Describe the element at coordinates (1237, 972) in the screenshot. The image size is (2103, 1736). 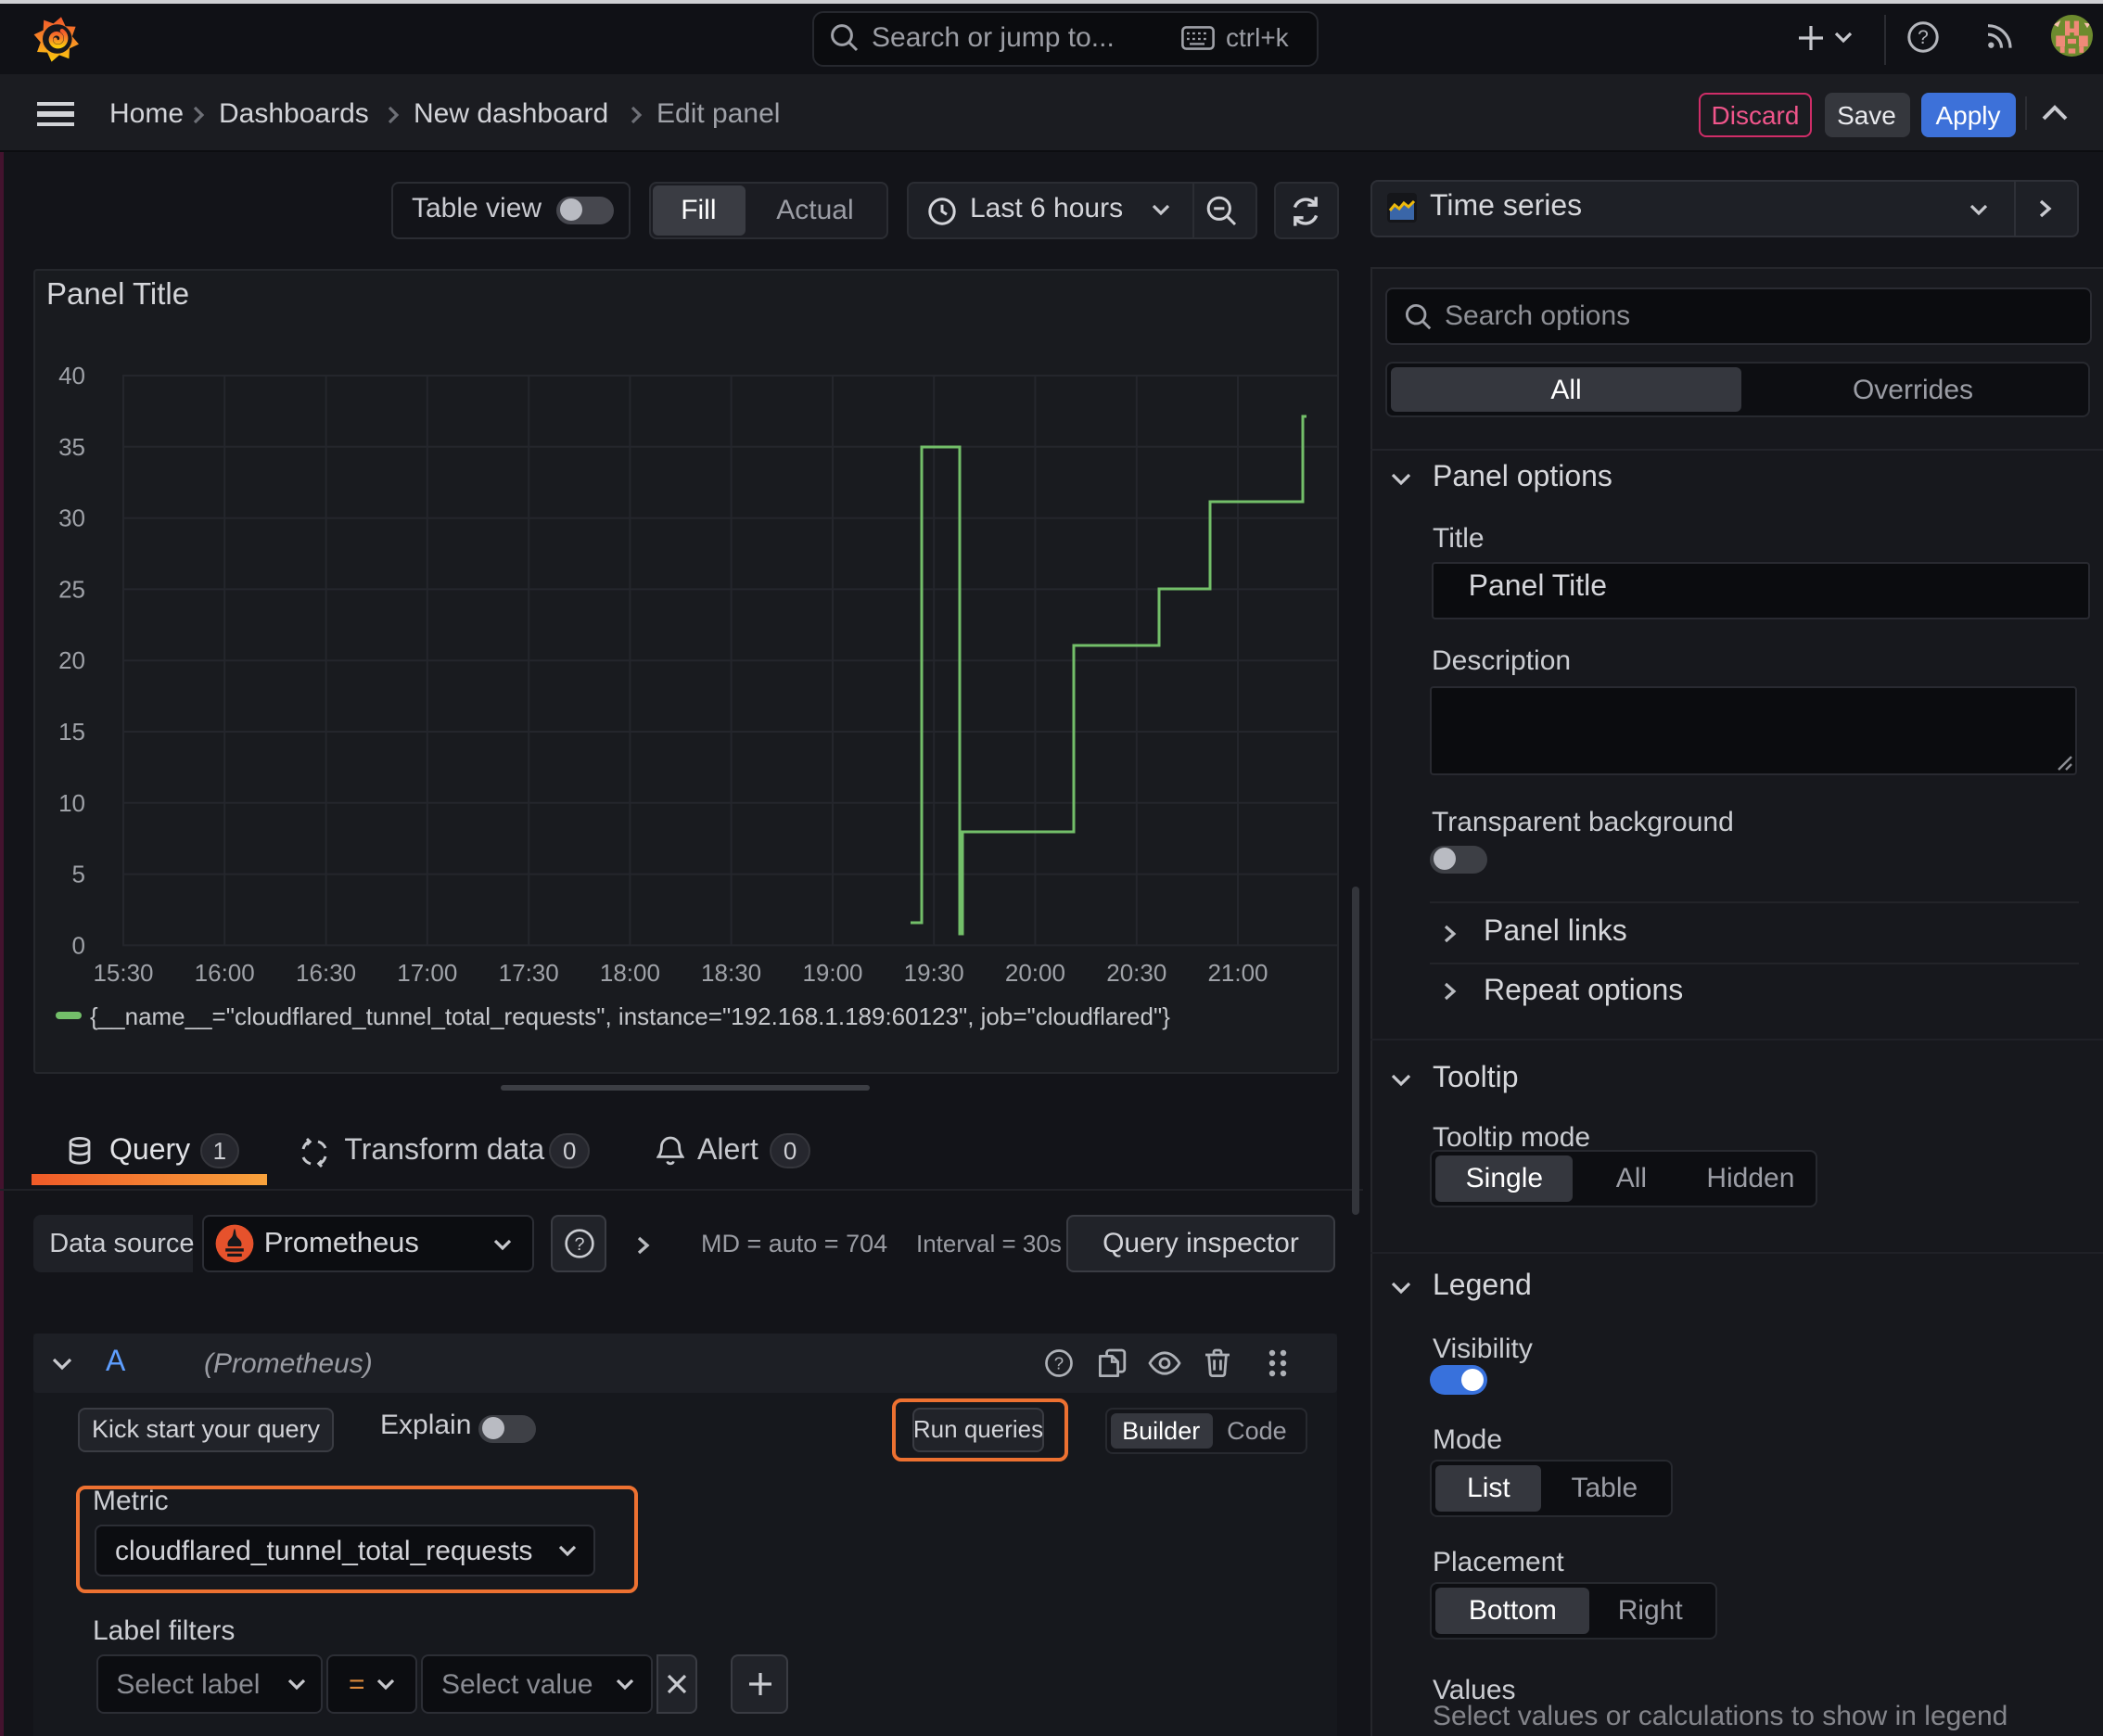
I see `svg-text: 21:00` at that location.